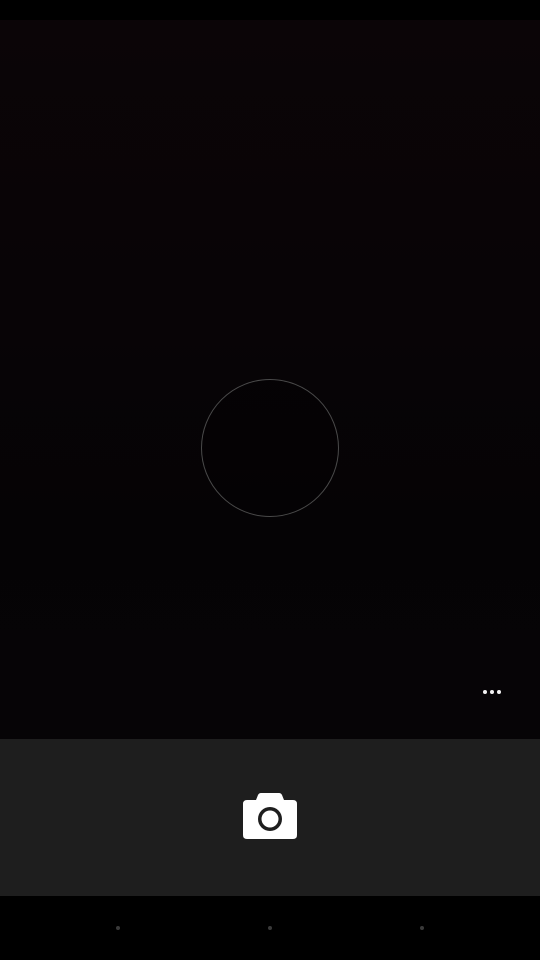 The image size is (540, 960). I want to click on home-dot-icon, so click(270, 928).